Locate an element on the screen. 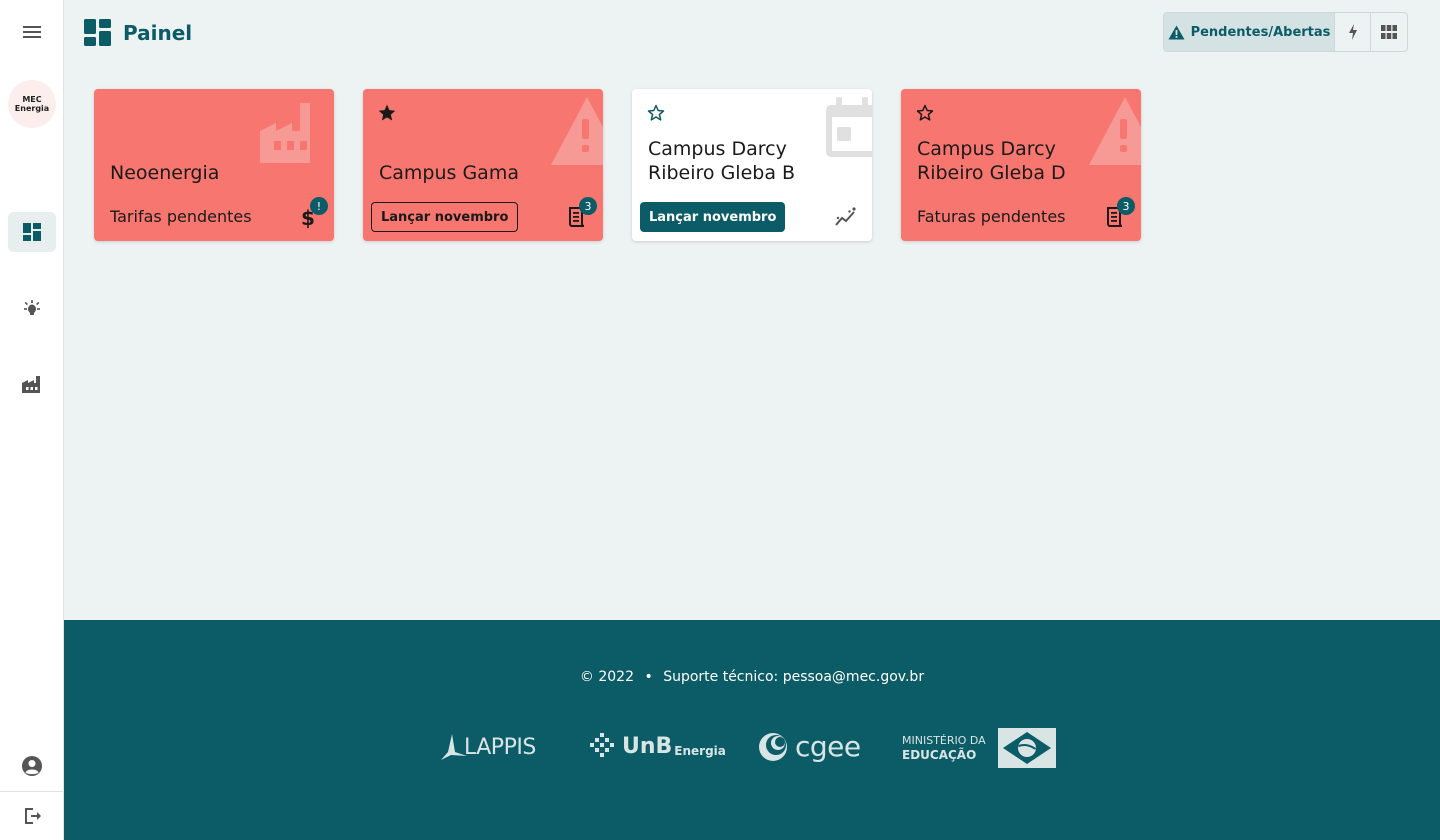  page-header: Painel is located at coordinates (138, 32).